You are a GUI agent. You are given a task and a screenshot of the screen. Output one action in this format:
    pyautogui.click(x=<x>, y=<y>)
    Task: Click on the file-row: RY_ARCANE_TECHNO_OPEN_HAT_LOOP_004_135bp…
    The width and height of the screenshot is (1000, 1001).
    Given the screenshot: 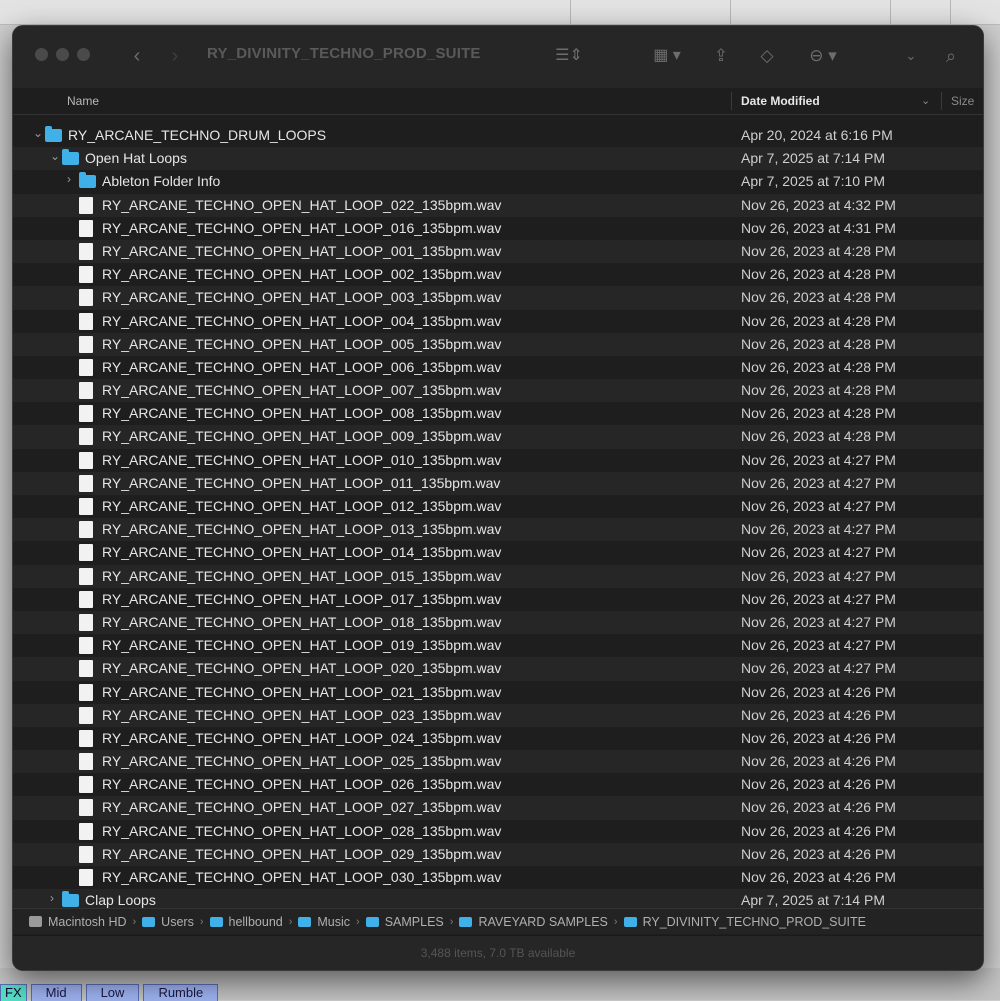 What is the action you would take?
    pyautogui.click(x=498, y=321)
    